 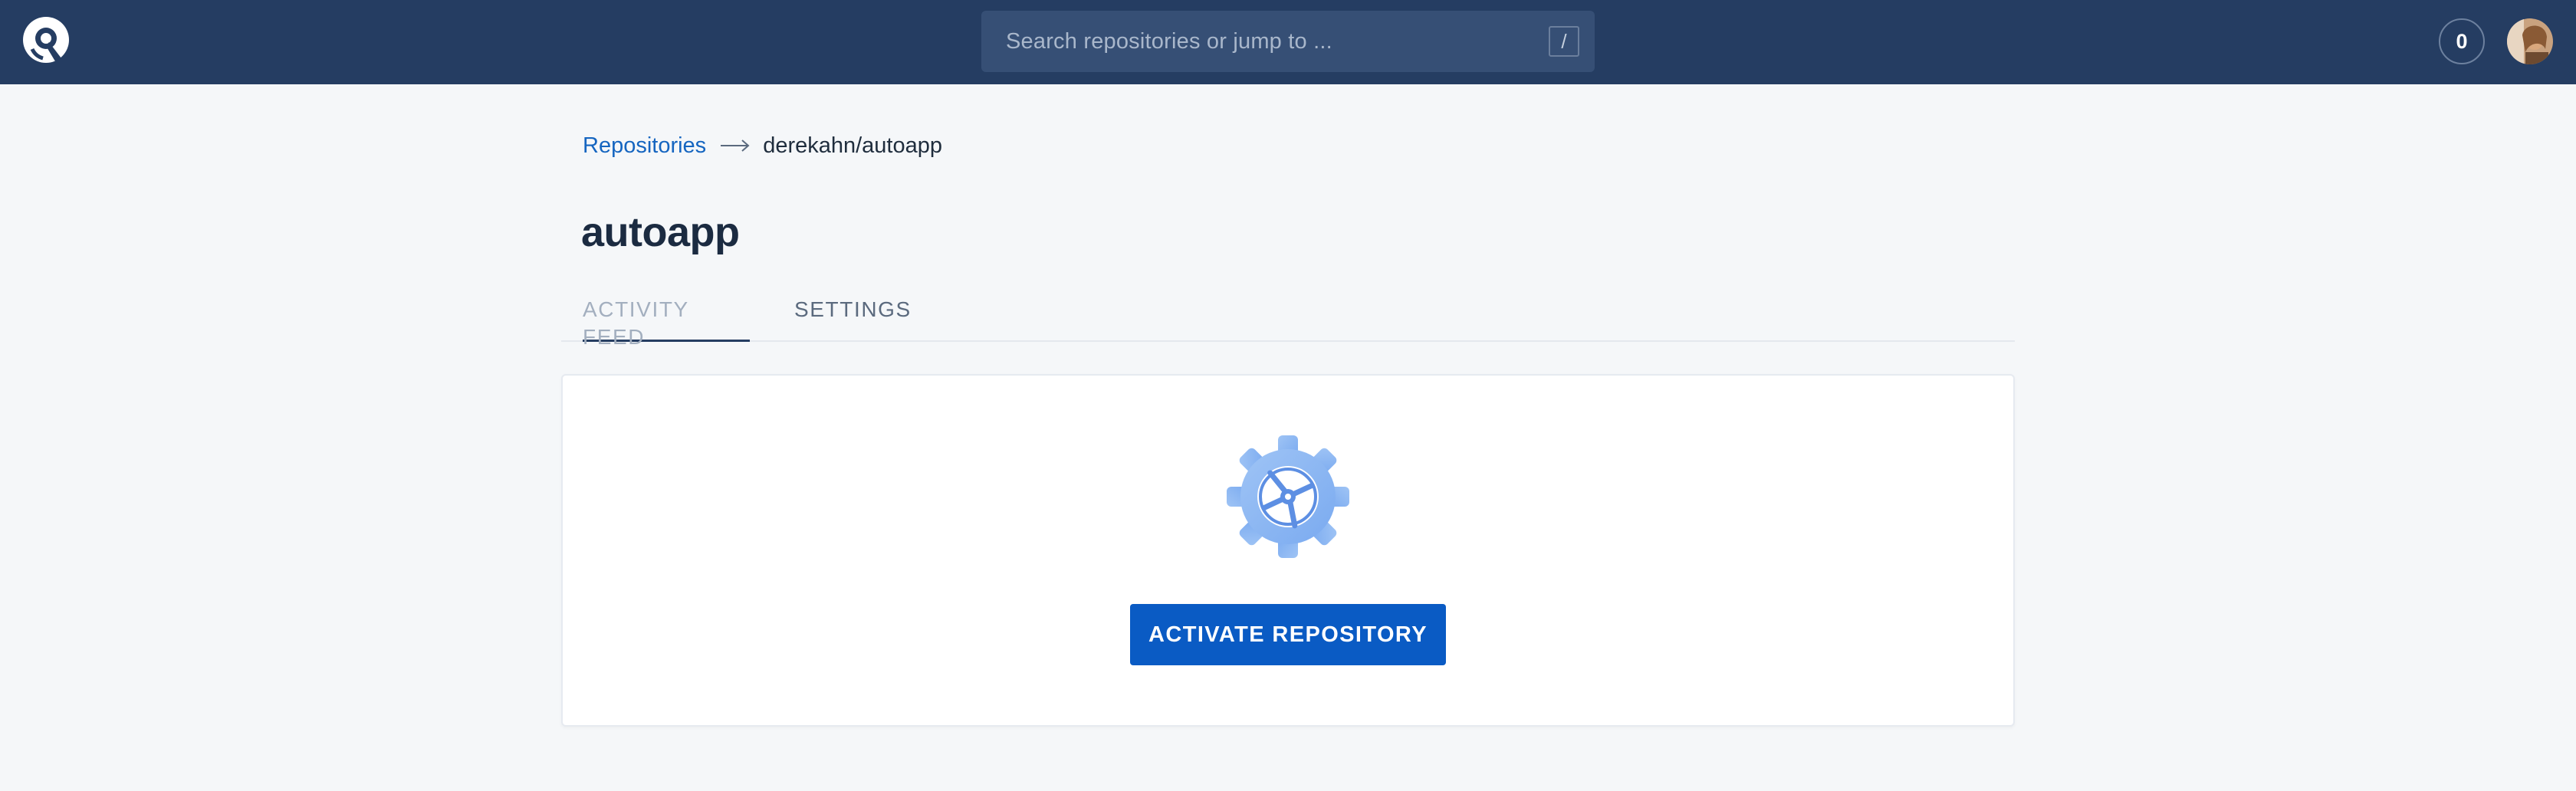 What do you see at coordinates (1288, 634) in the screenshot?
I see `activate-repository-button: ACTIVATE REPOSITORY` at bounding box center [1288, 634].